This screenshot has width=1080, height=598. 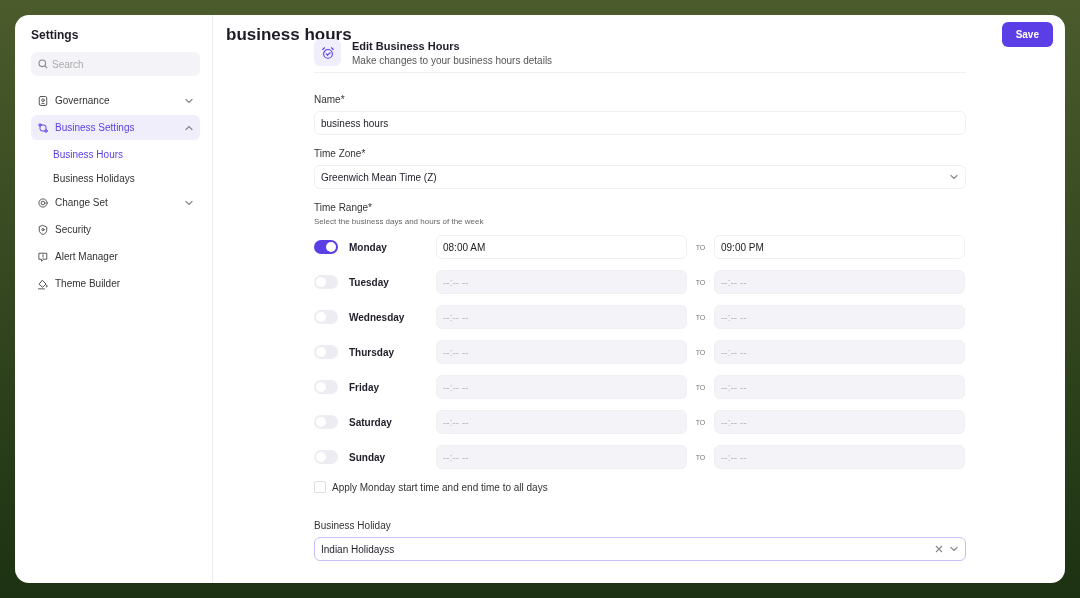 What do you see at coordinates (115, 100) in the screenshot?
I see `sidebar-item: Governance` at bounding box center [115, 100].